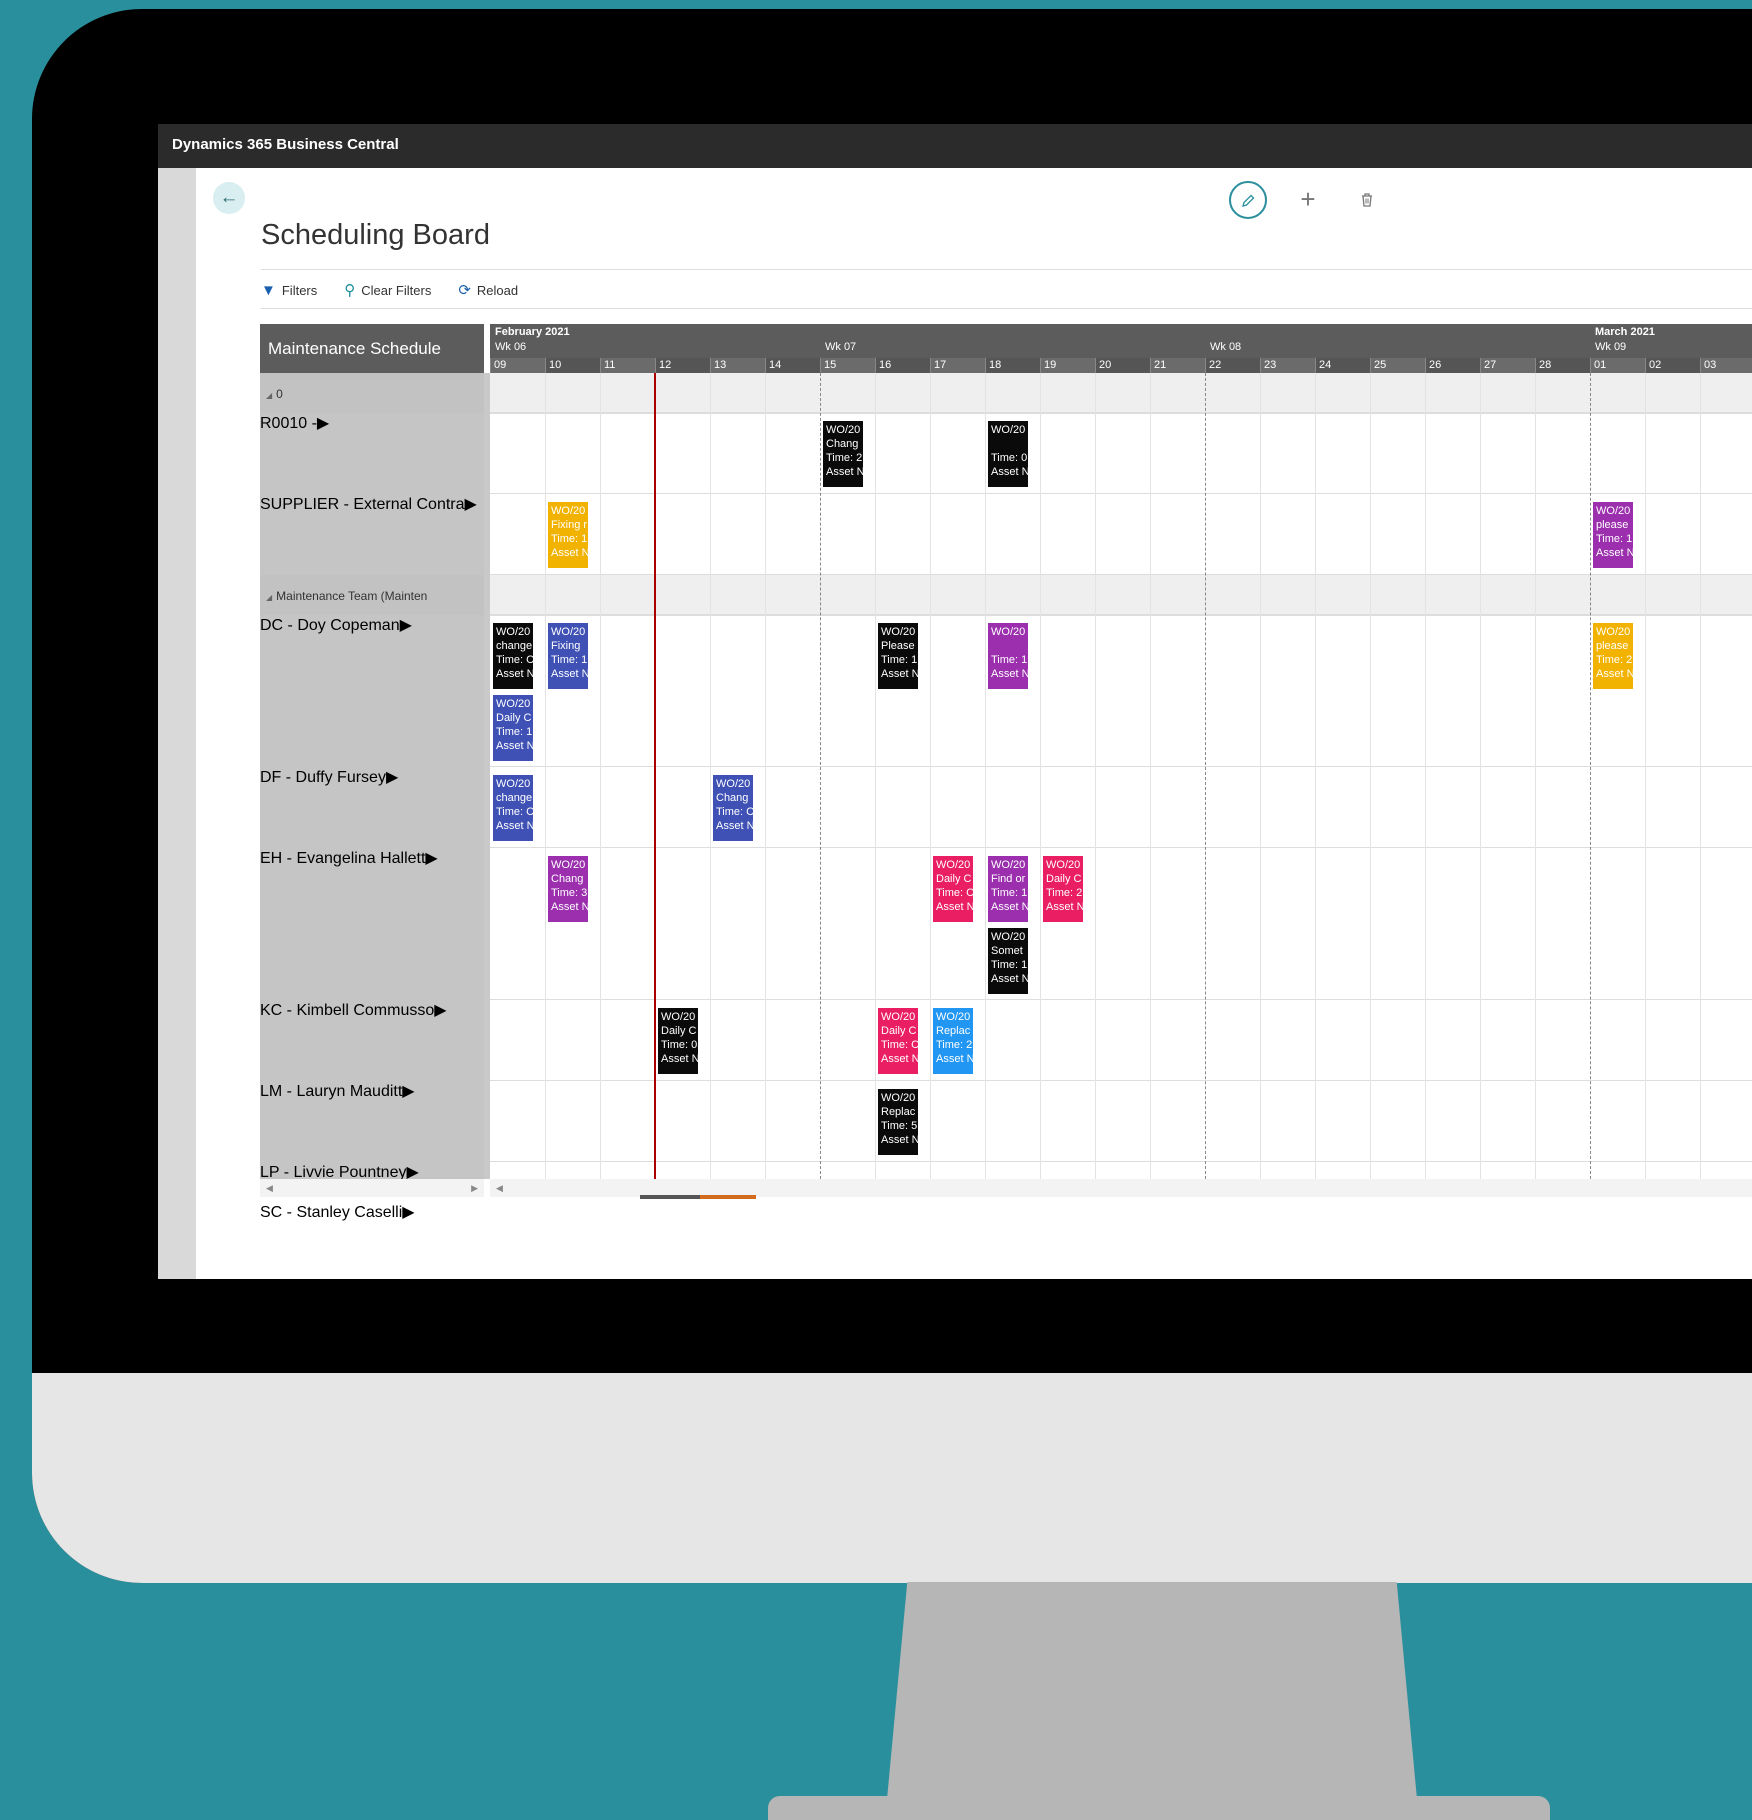 This screenshot has height=1820, width=1752. I want to click on resource-row: KC - Kimbell Commusso▶, so click(372, 1040).